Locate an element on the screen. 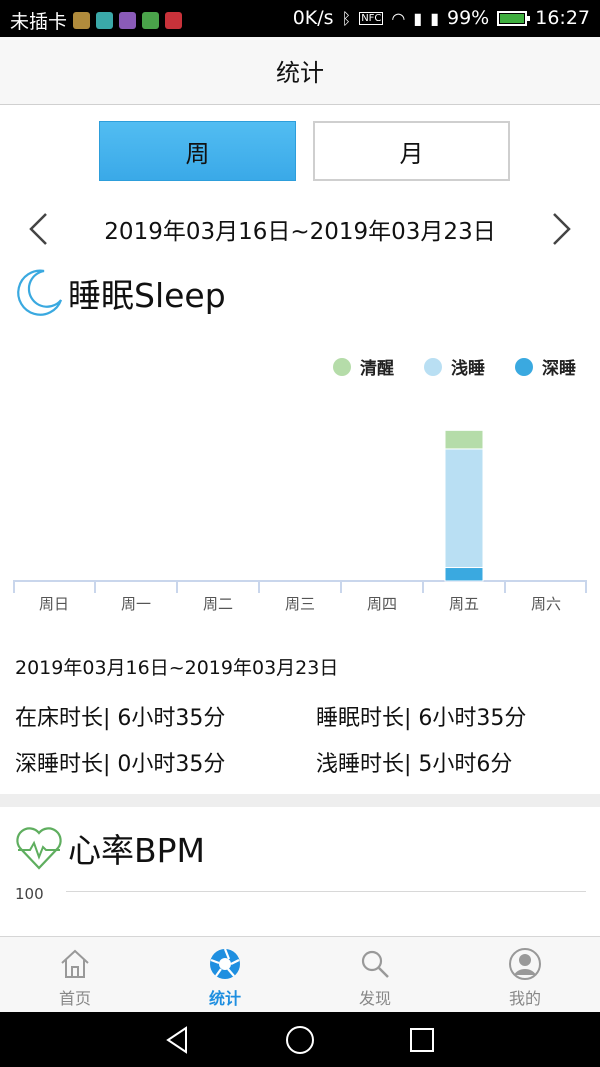 The image size is (600, 1067). legend-item-deep: 深睡 is located at coordinates (545, 366).